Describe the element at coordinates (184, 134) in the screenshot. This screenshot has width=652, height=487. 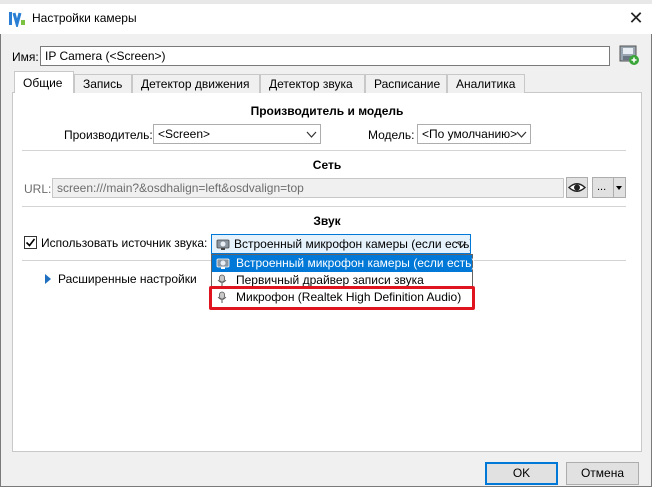
I see `manufacturer-value: <Screen>` at that location.